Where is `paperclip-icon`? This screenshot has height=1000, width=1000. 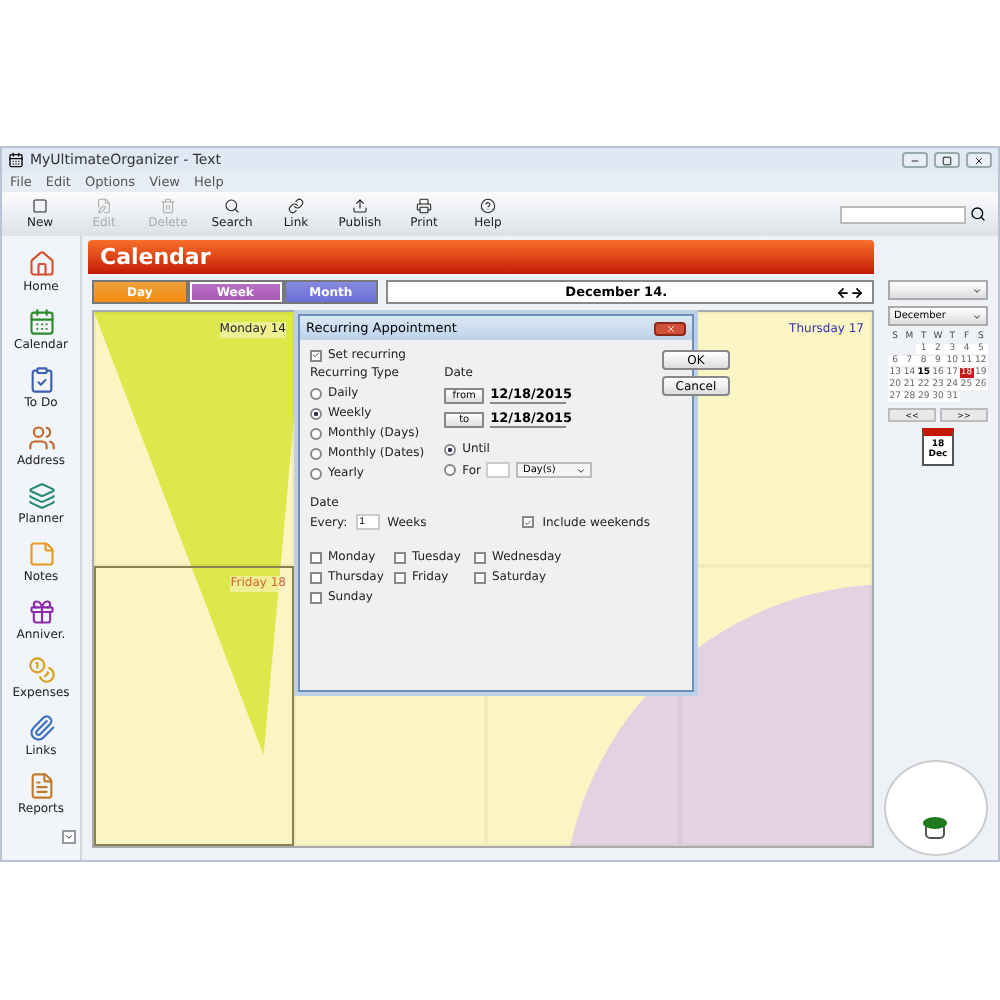 paperclip-icon is located at coordinates (41, 727).